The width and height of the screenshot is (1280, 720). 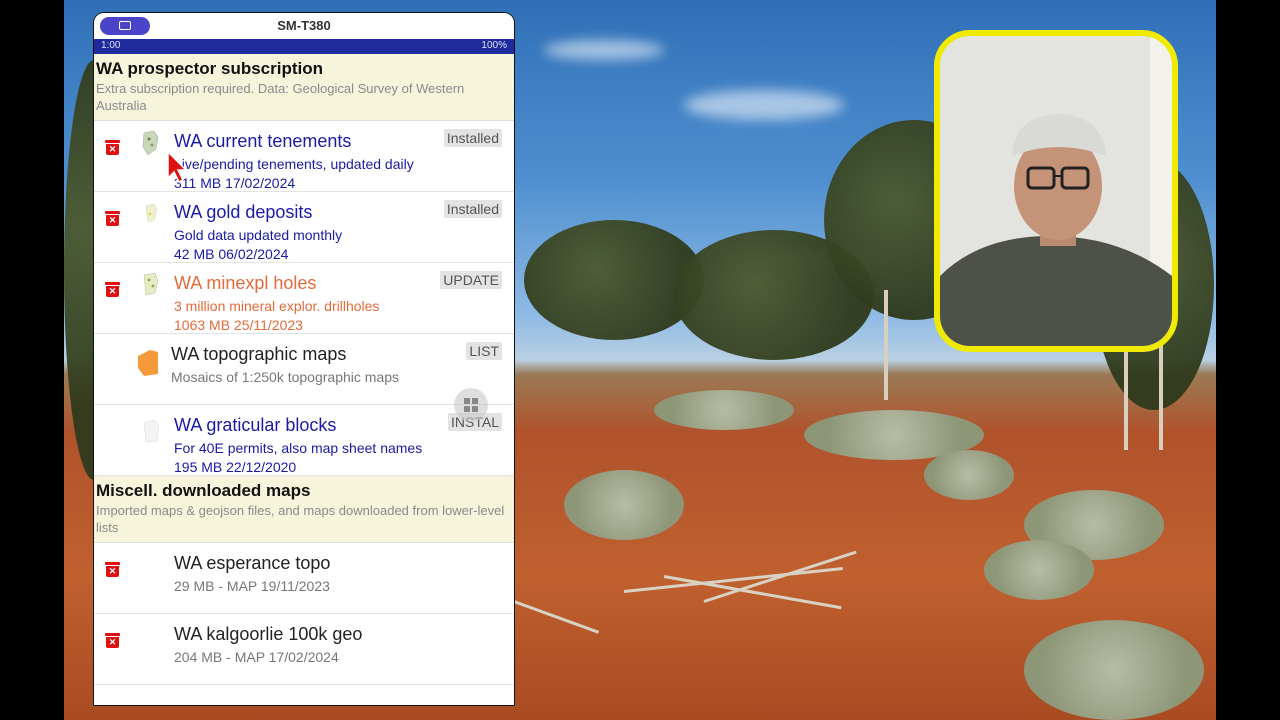 I want to click on item-meta: 1063 MB 25/11/2023, so click(x=238, y=325).